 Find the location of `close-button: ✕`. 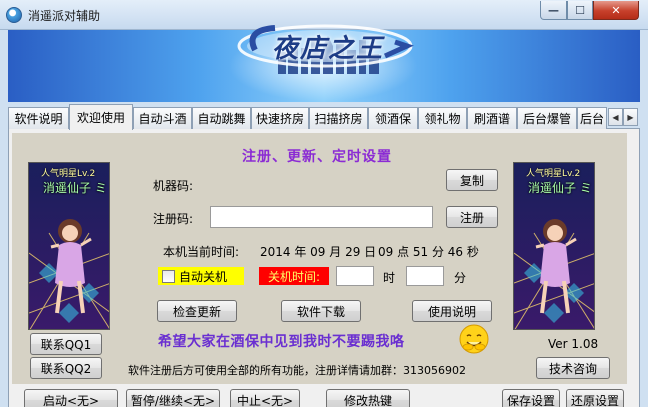

close-button: ✕ is located at coordinates (616, 10).